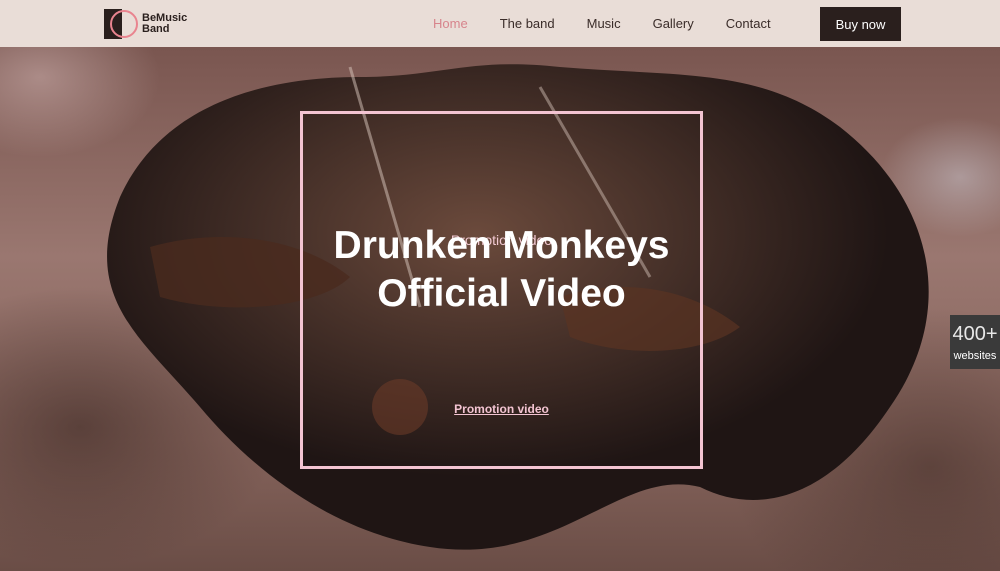 Image resolution: width=1000 pixels, height=571 pixels. I want to click on nav-home: Home, so click(450, 23).